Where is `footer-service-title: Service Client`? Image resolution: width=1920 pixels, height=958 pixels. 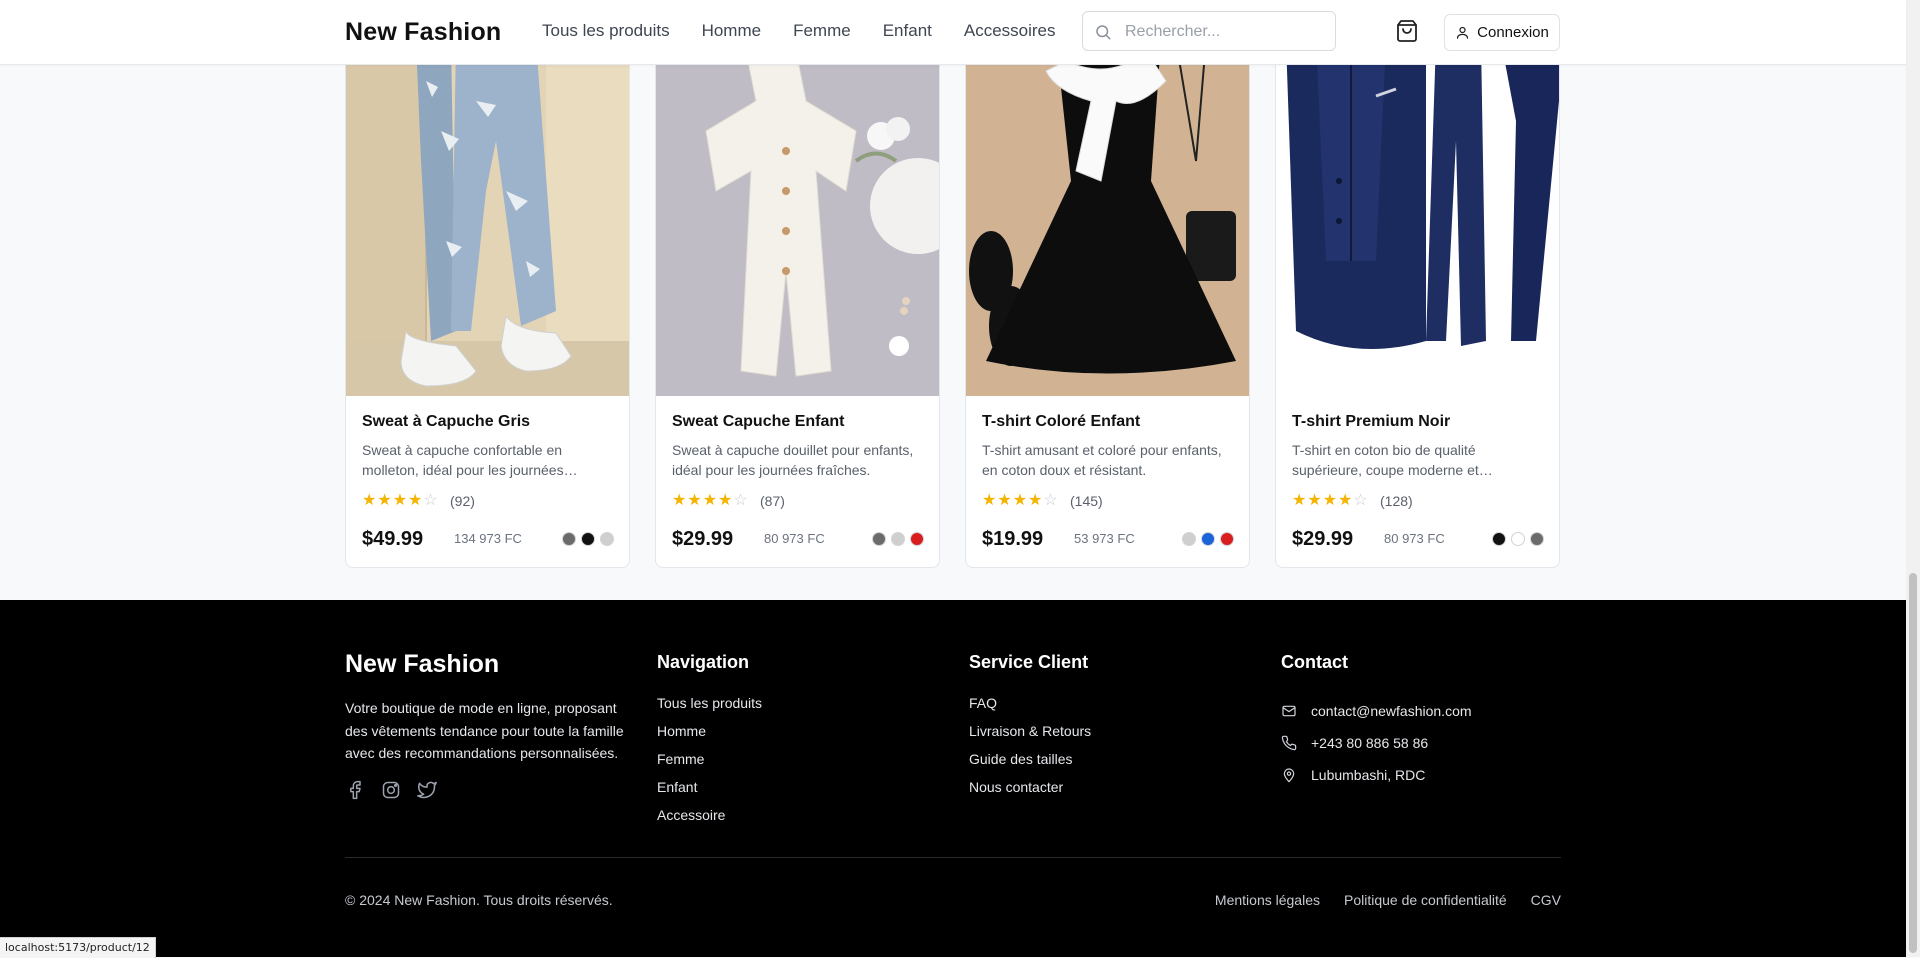
footer-service-title: Service Client is located at coordinates (1029, 662).